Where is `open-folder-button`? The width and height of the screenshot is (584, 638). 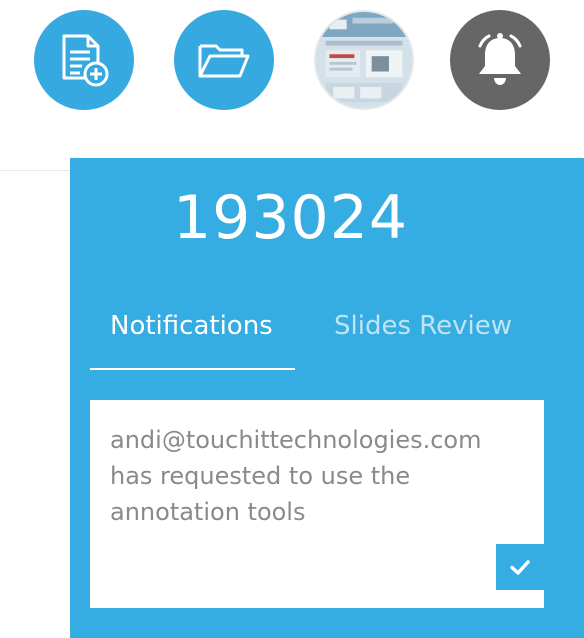 open-folder-button is located at coordinates (224, 60).